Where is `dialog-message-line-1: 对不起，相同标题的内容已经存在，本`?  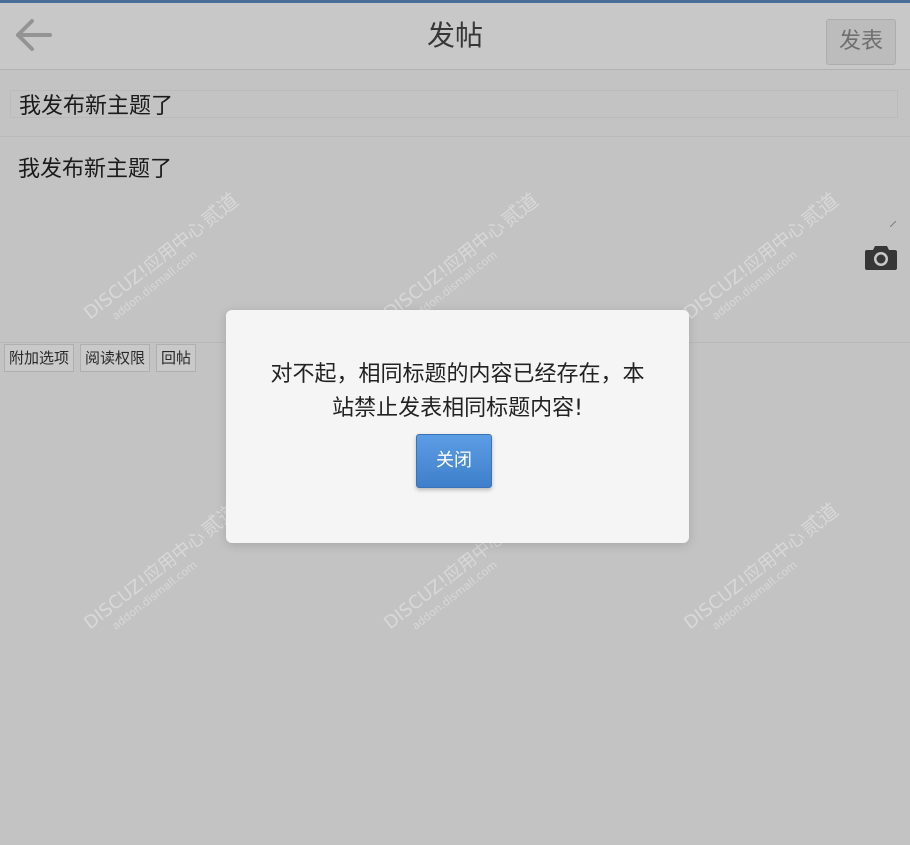 dialog-message-line-1: 对不起，相同标题的内容已经存在，本 is located at coordinates (457, 374).